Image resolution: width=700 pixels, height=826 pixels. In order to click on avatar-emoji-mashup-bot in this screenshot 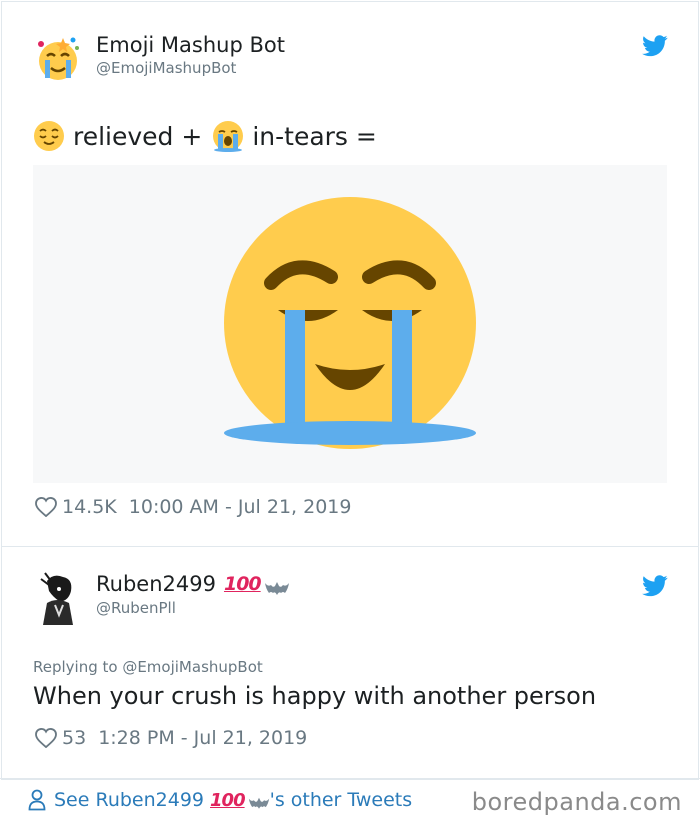, I will do `click(58, 59)`.